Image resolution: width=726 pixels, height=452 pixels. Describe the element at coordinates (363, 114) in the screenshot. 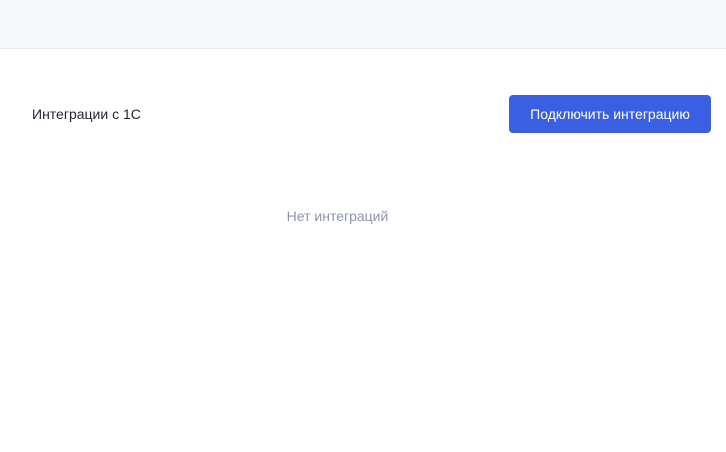

I see `integrations-header: Интеграции с 1С Подключить интеграцию` at that location.